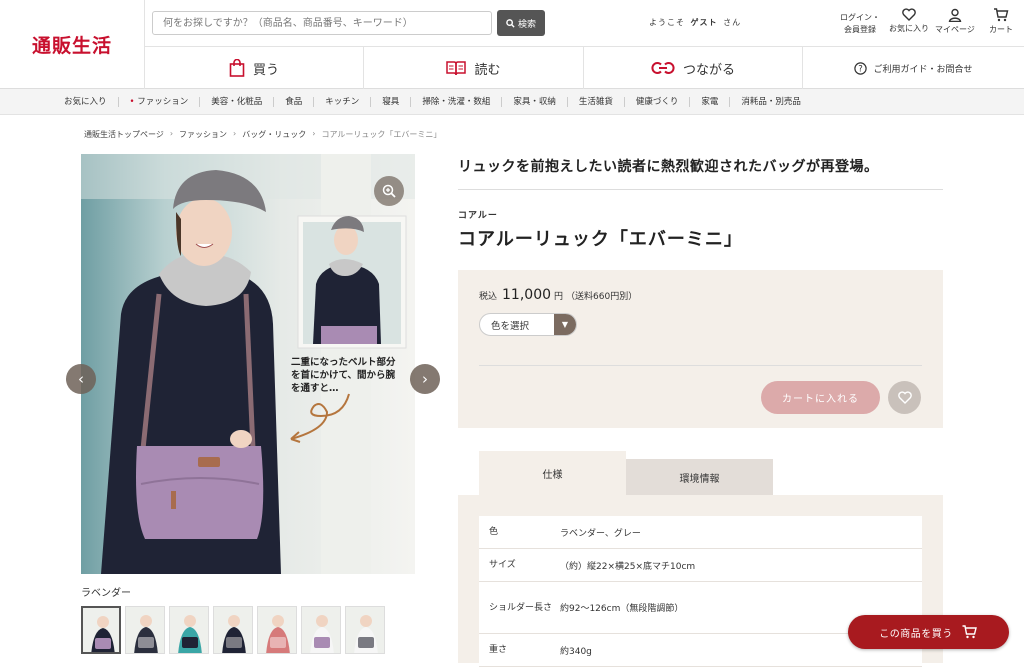  Describe the element at coordinates (106, 593) in the screenshot. I see `selected-color-label: ラベンダー` at that location.